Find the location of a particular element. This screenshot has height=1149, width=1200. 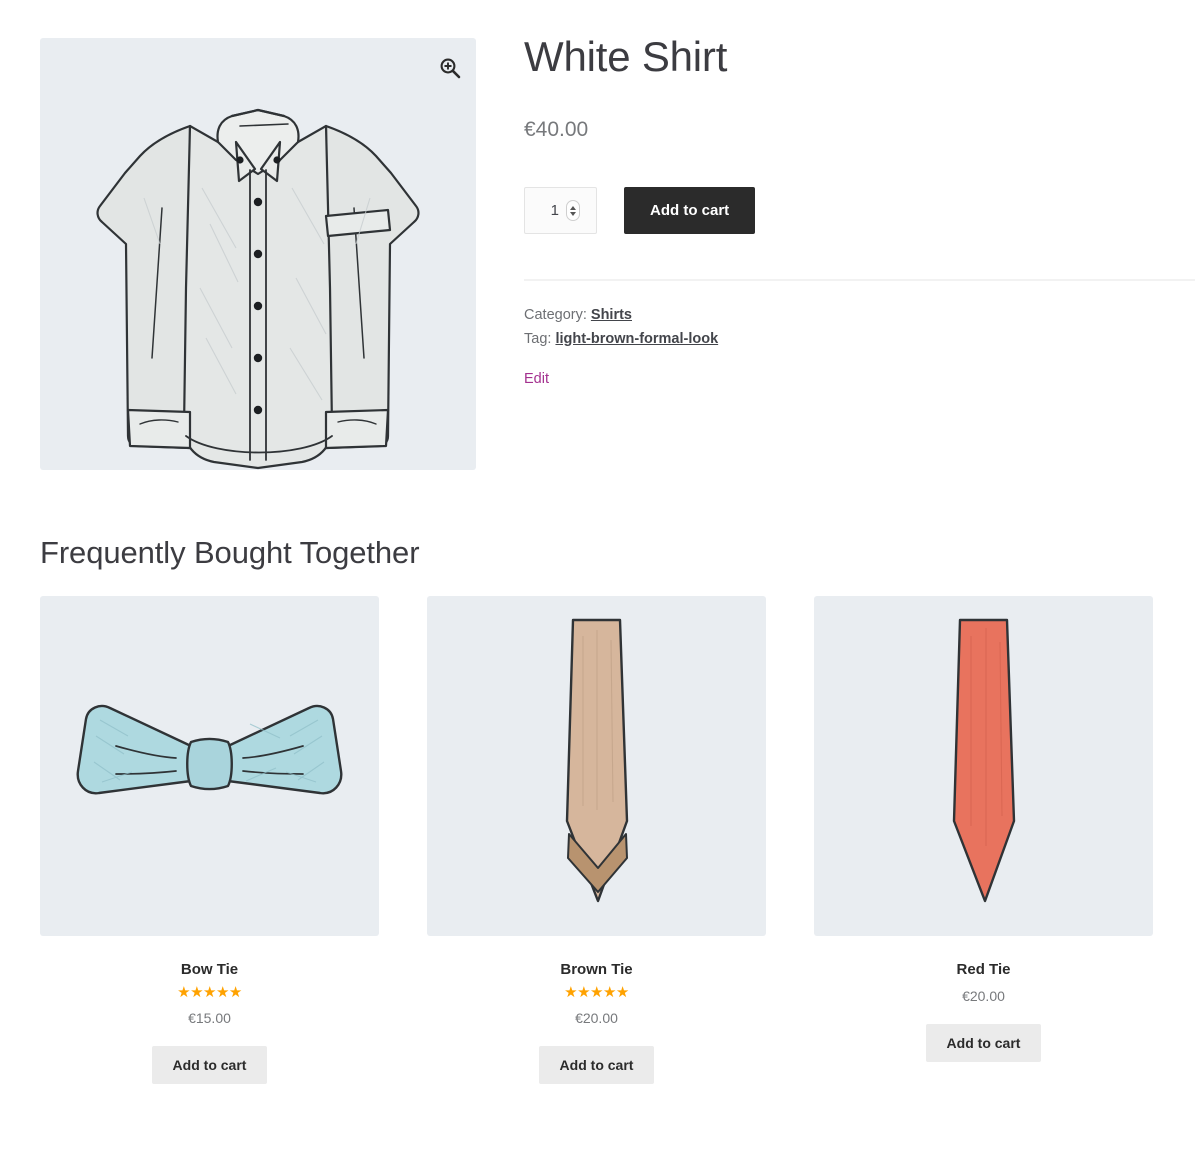

edit-product-link: Edit is located at coordinates (536, 379).